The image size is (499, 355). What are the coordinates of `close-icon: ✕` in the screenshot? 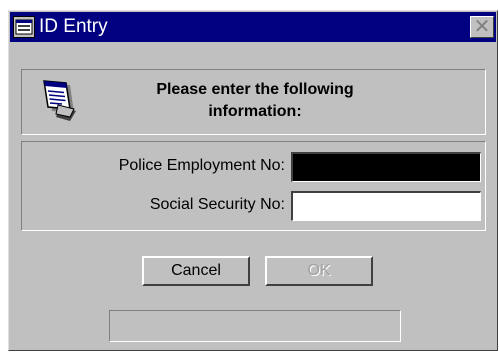 It's located at (482, 26).